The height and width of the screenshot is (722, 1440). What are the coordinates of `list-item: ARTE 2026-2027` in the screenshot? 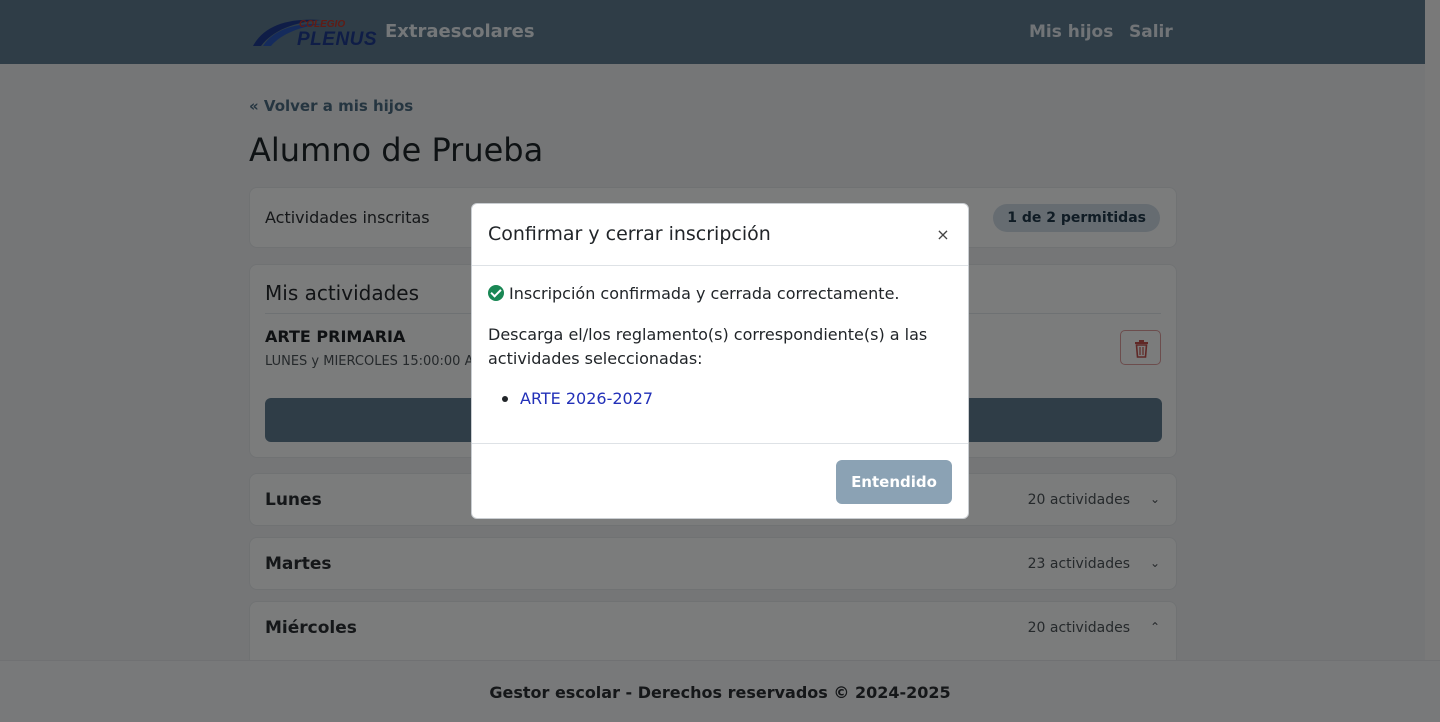 It's located at (577, 399).